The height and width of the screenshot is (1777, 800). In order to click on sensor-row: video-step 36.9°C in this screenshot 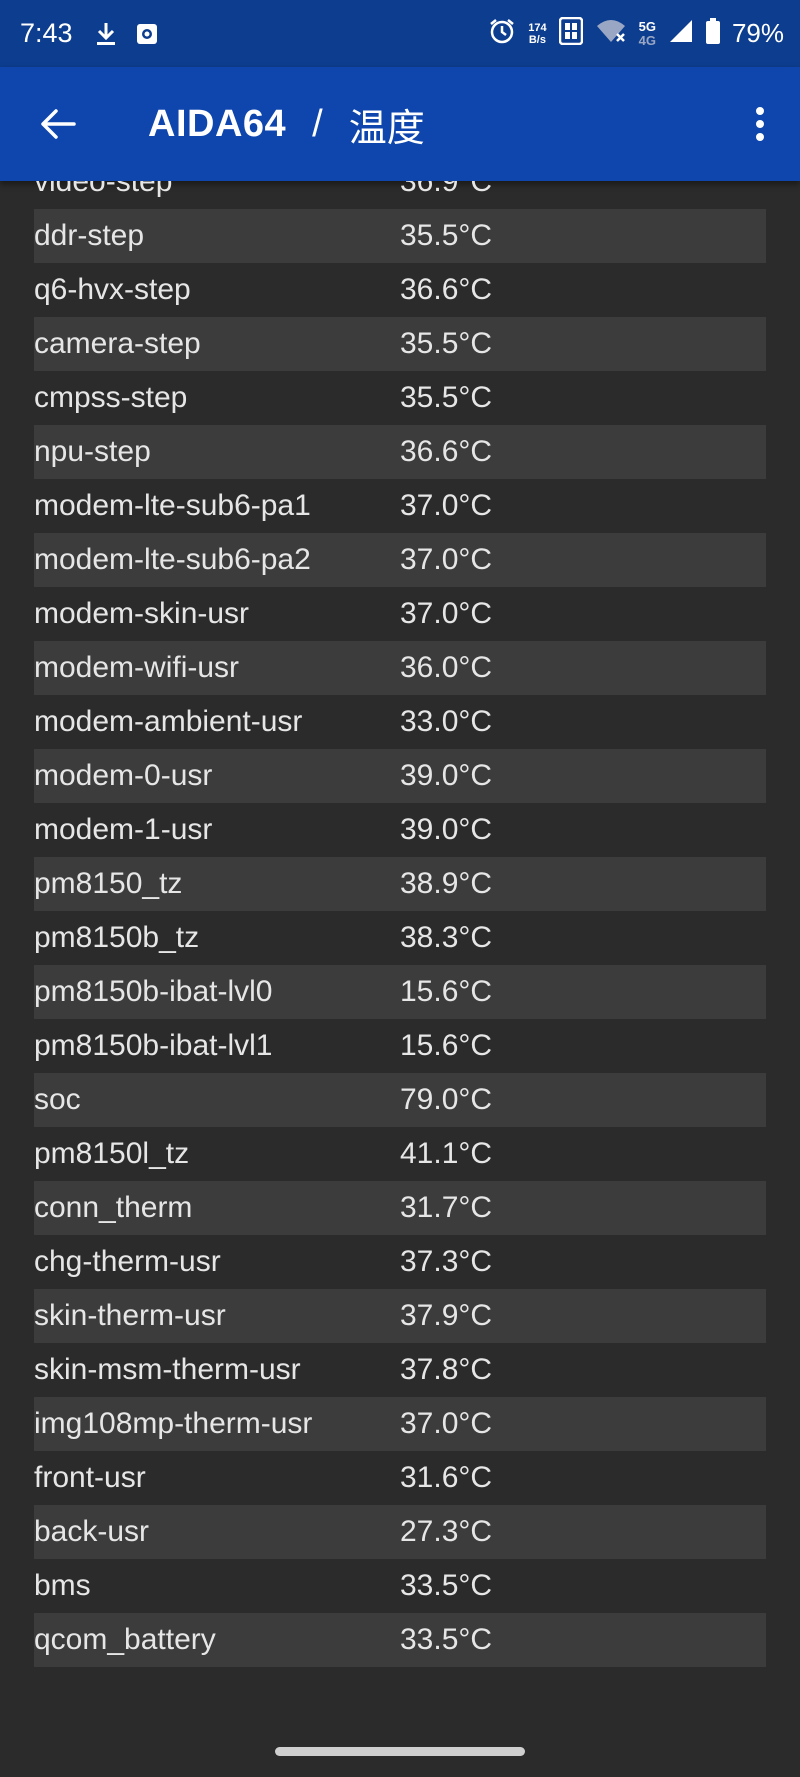, I will do `click(400, 195)`.